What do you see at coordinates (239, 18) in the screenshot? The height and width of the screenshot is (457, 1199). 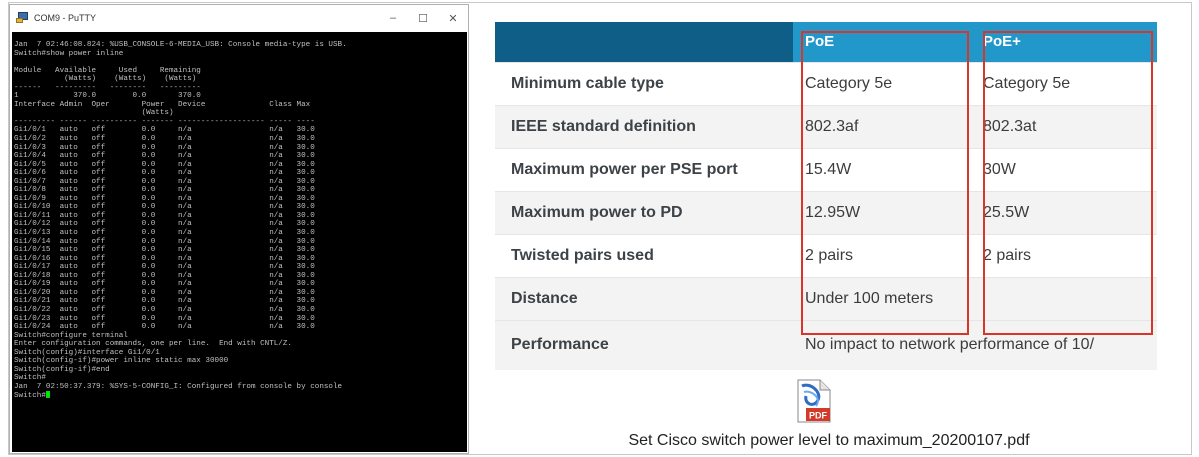 I see `putty-titlebar: COM9 - PuTTY – ☐ ✕` at bounding box center [239, 18].